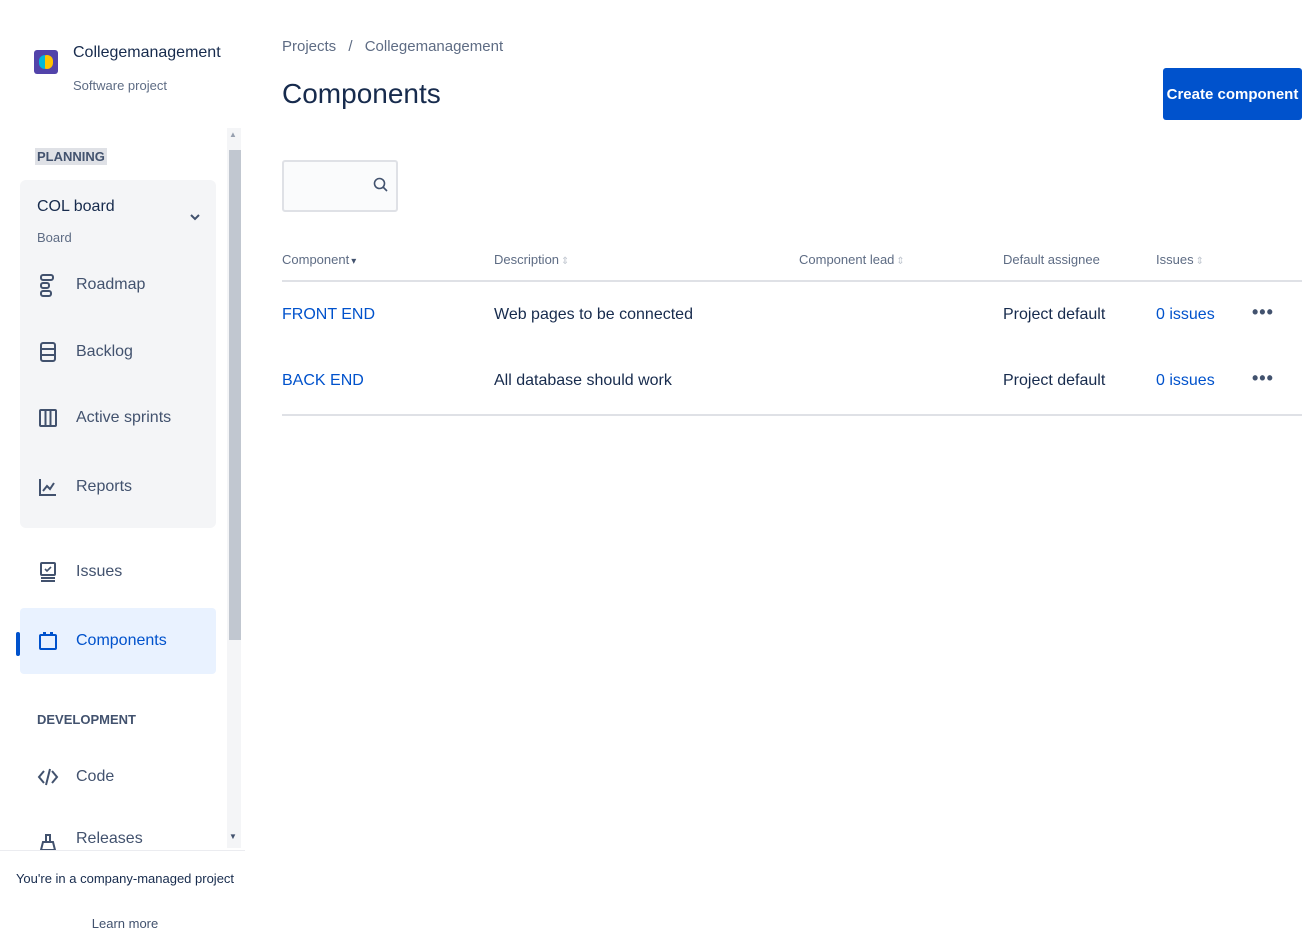  What do you see at coordinates (111, 284) in the screenshot?
I see `sidebar-item-label: Roadmap` at bounding box center [111, 284].